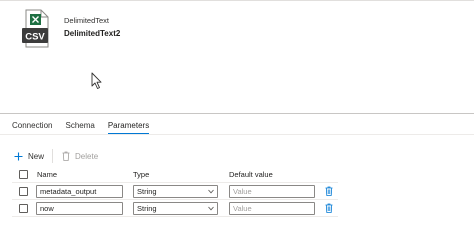 This screenshot has width=474, height=245. Describe the element at coordinates (56, 156) in the screenshot. I see `parameters-toolbar: New Delete` at that location.